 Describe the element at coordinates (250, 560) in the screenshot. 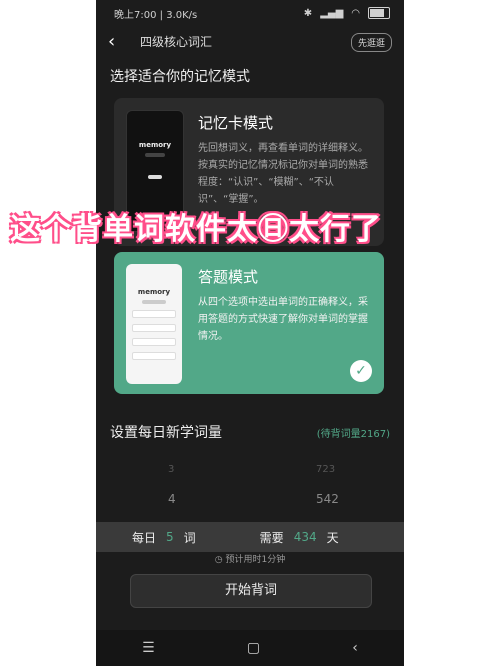

I see `estimated-time: ◷ 预计用时1分钟` at that location.